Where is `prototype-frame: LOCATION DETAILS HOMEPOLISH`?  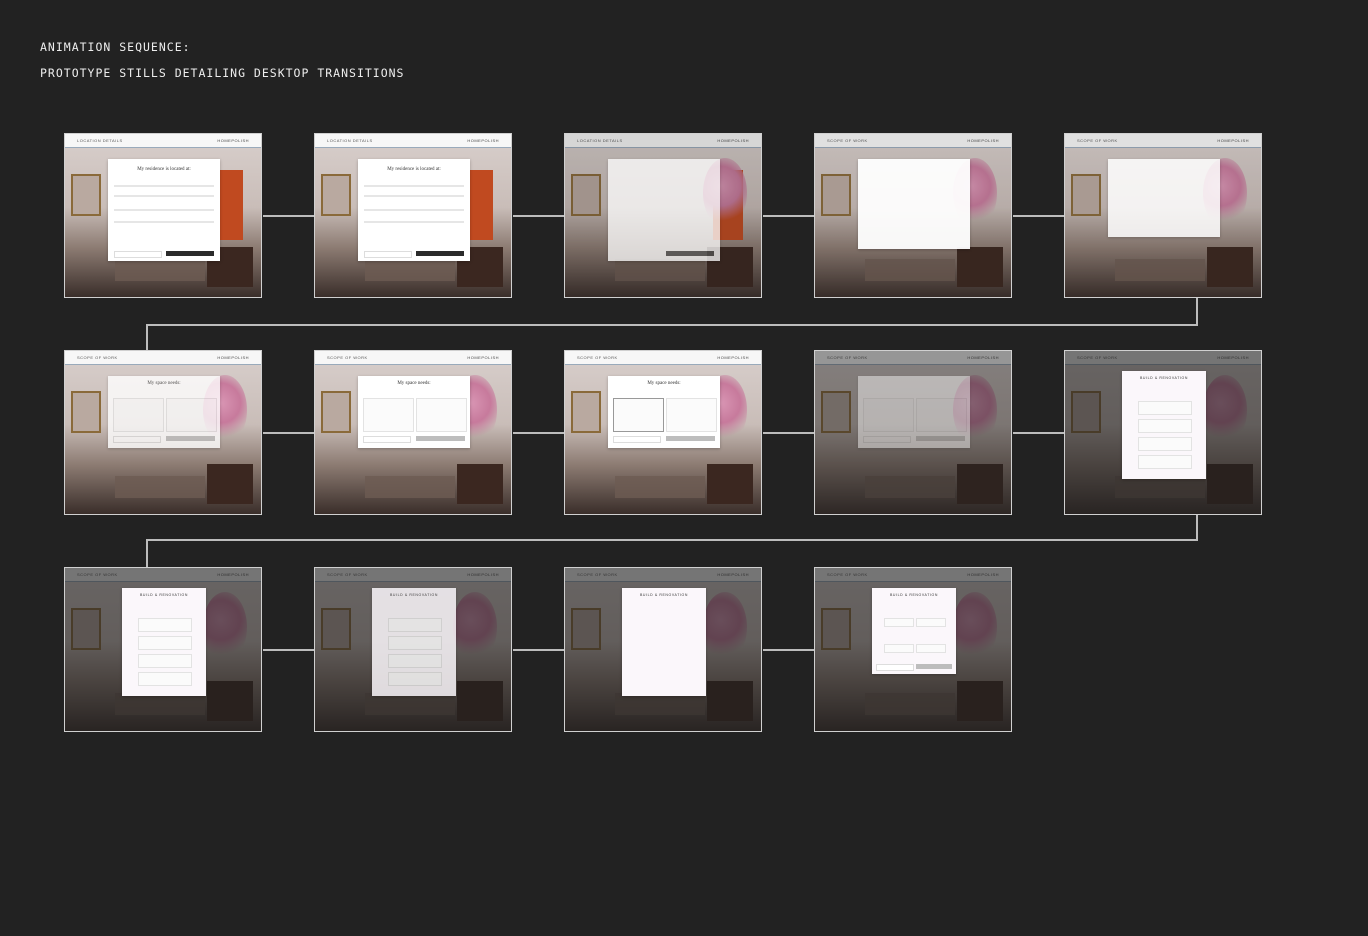
prototype-frame: LOCATION DETAILS HOMEPOLISH is located at coordinates (663, 215).